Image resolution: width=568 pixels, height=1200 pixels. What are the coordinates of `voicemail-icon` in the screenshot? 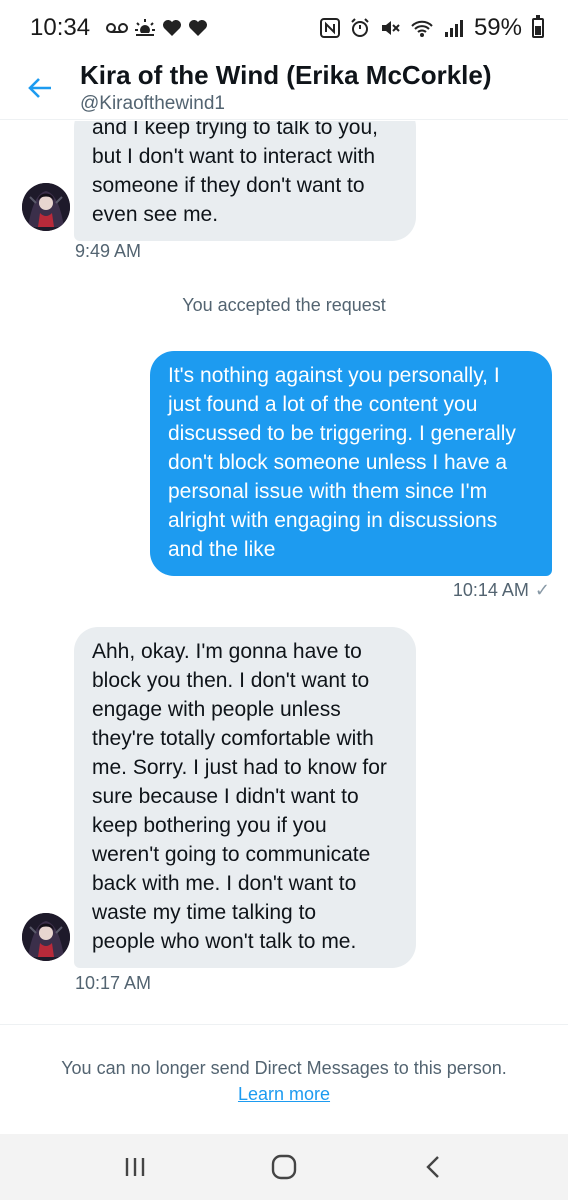 It's located at (117, 28).